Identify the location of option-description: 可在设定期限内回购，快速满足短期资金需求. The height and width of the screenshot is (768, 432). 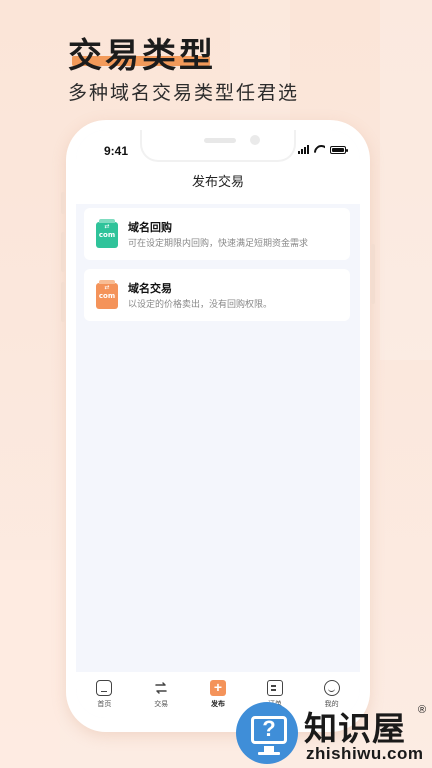
(218, 243).